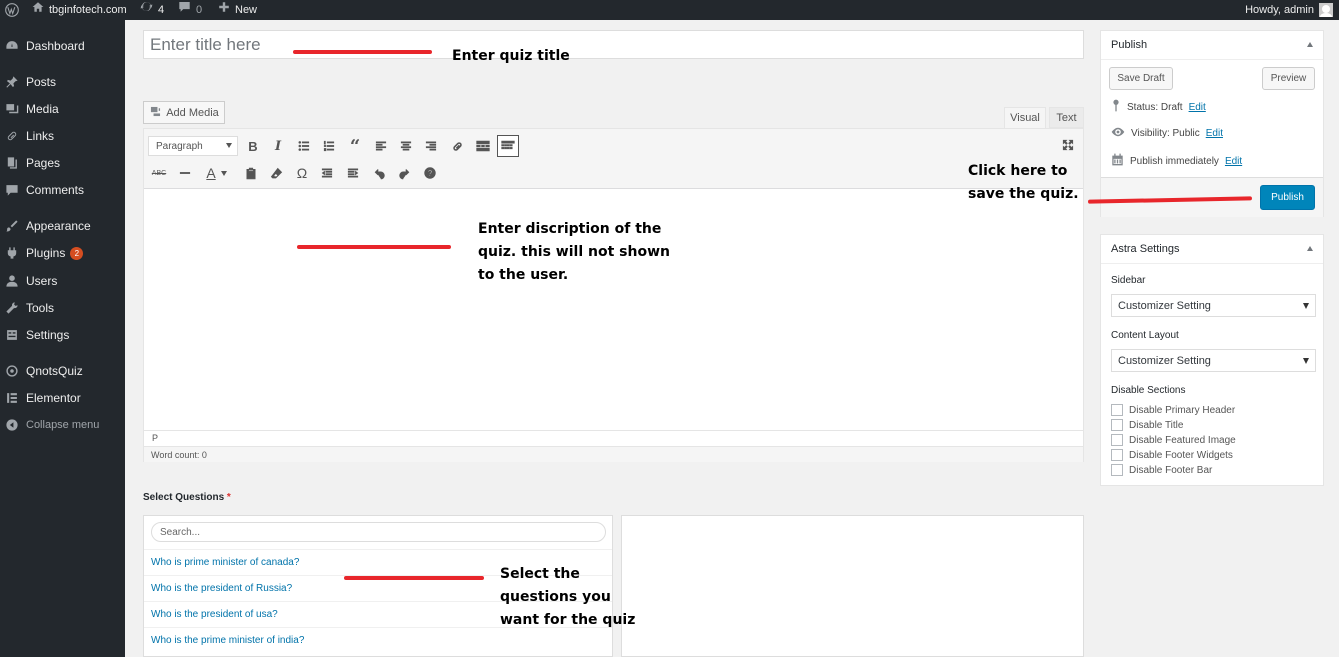 The height and width of the screenshot is (657, 1339). What do you see at coordinates (1167, 133) in the screenshot?
I see `visibility-row: Visibility: Public Edit` at bounding box center [1167, 133].